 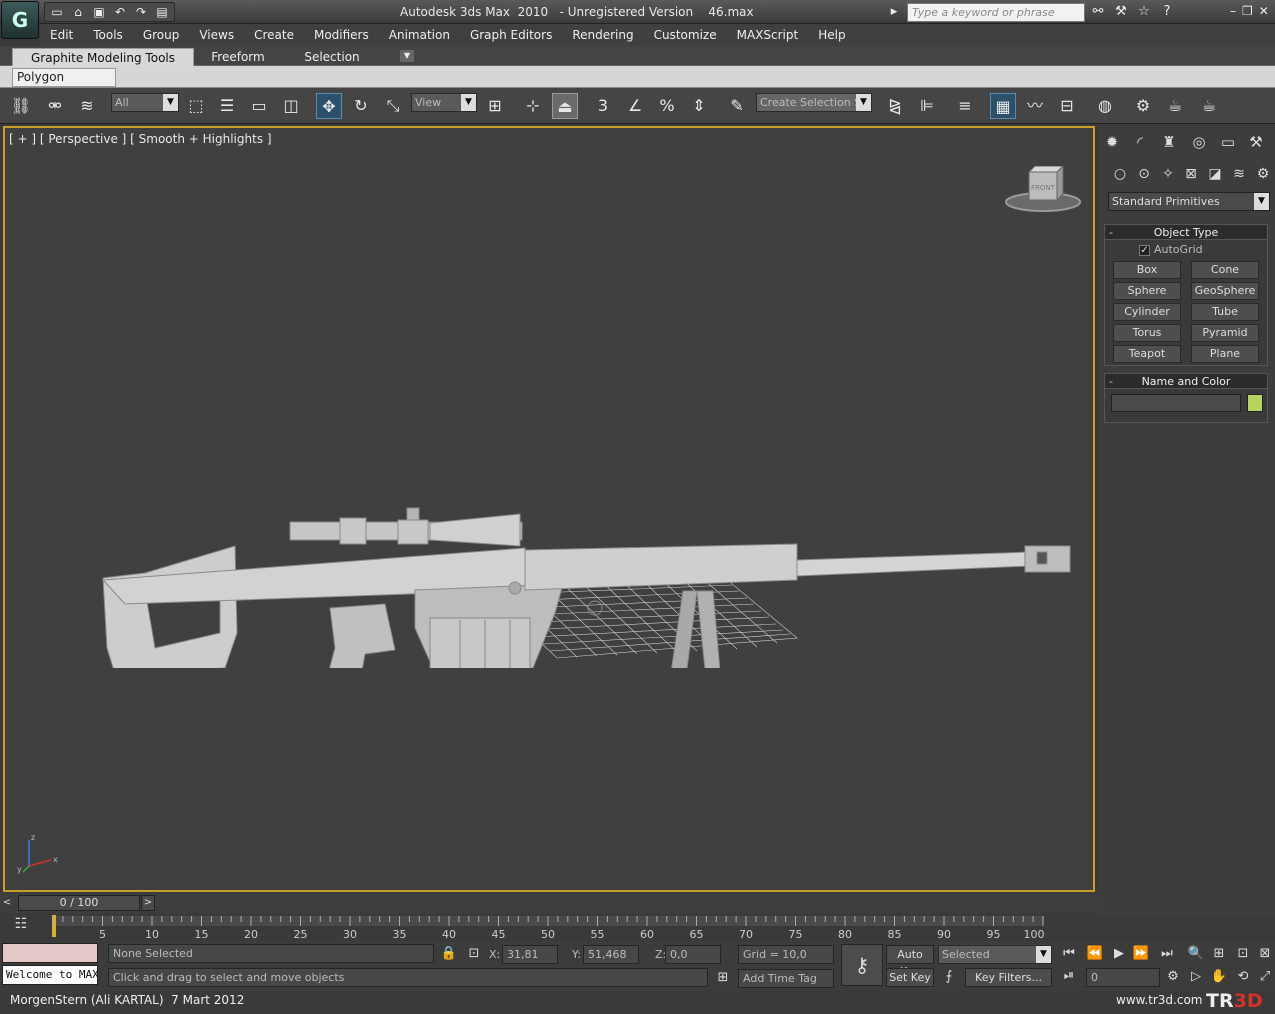 What do you see at coordinates (565, 106) in the screenshot?
I see `keyboard-shortcut-override-icon: ⏏` at bounding box center [565, 106].